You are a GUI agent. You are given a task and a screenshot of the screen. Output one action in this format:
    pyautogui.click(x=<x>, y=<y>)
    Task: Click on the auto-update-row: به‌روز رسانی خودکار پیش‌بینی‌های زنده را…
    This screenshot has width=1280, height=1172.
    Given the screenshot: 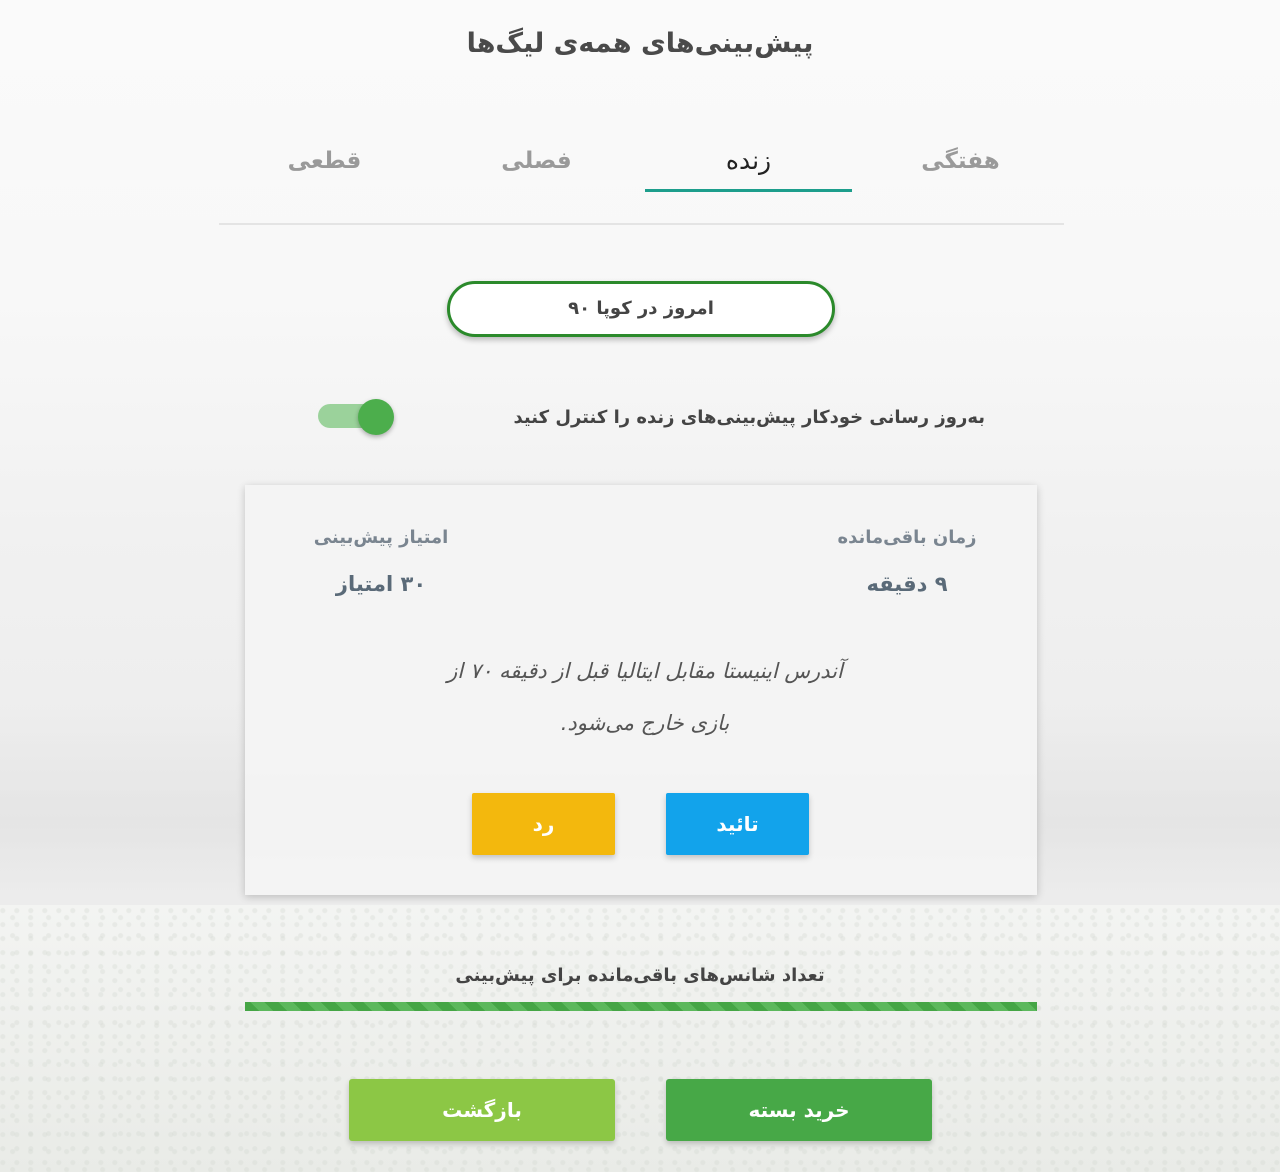 What is the action you would take?
    pyautogui.click(x=645, y=417)
    